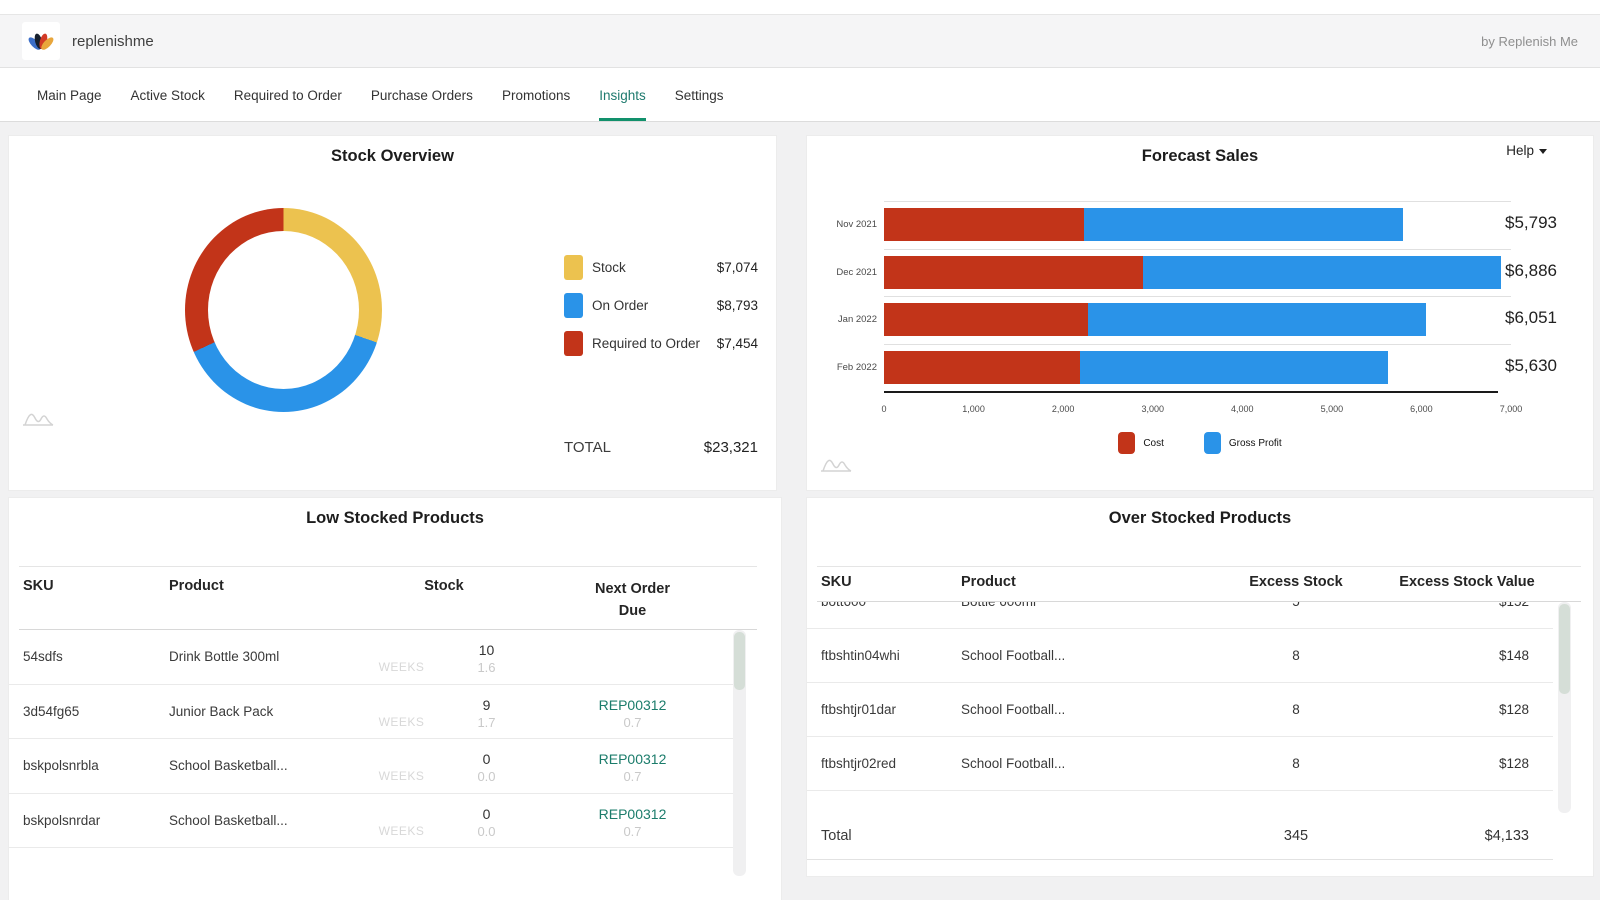 The height and width of the screenshot is (900, 1600). Describe the element at coordinates (444, 820) in the screenshot. I see `stock-cell: 0 WEEKS 0.0` at that location.